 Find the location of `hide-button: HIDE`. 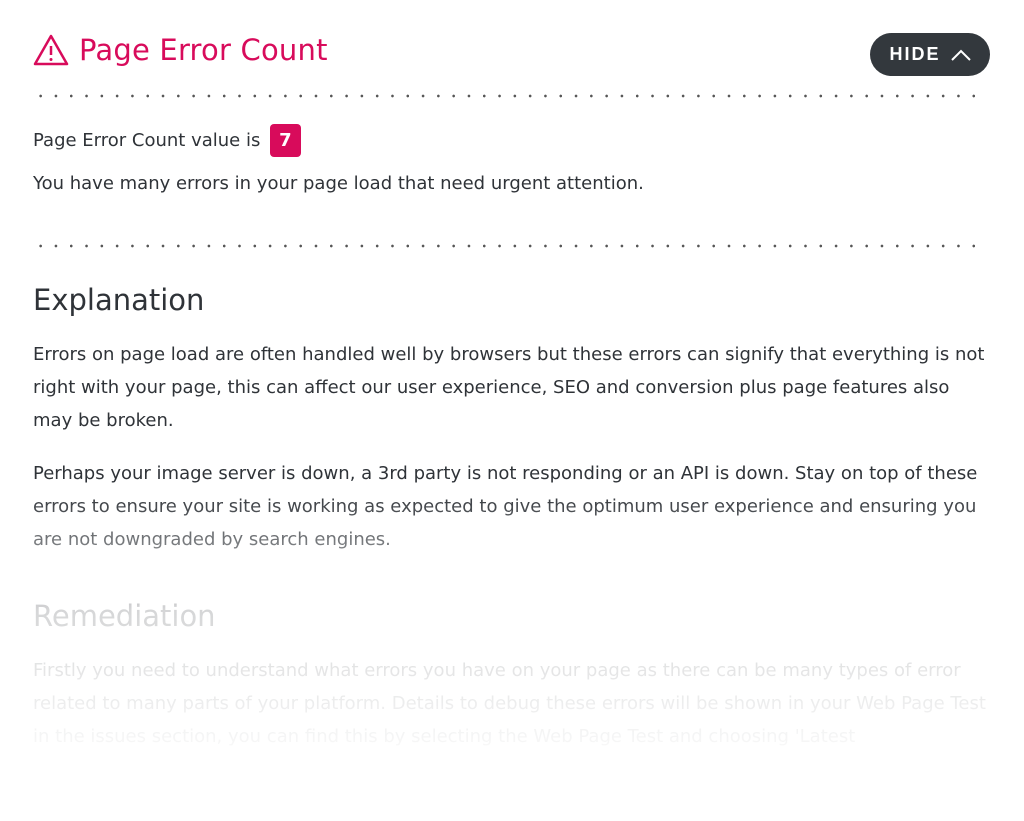

hide-button: HIDE is located at coordinates (930, 54).